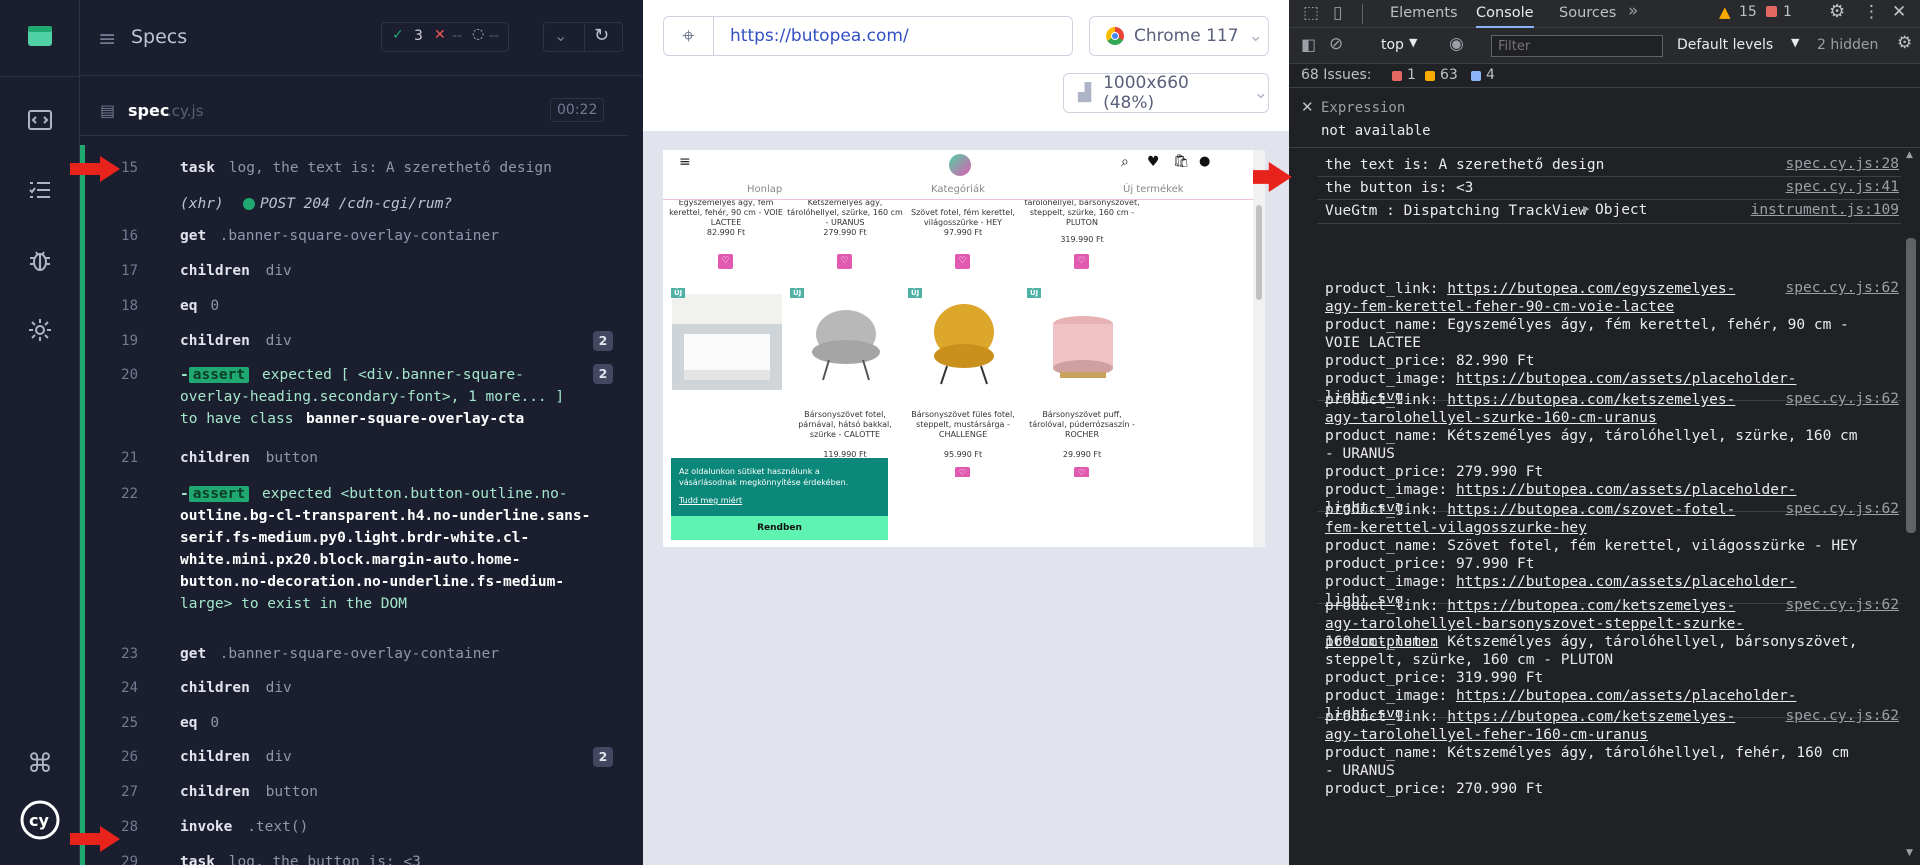 The image size is (1920, 865). I want to click on live-expression-eye-icon: ◉, so click(1456, 44).